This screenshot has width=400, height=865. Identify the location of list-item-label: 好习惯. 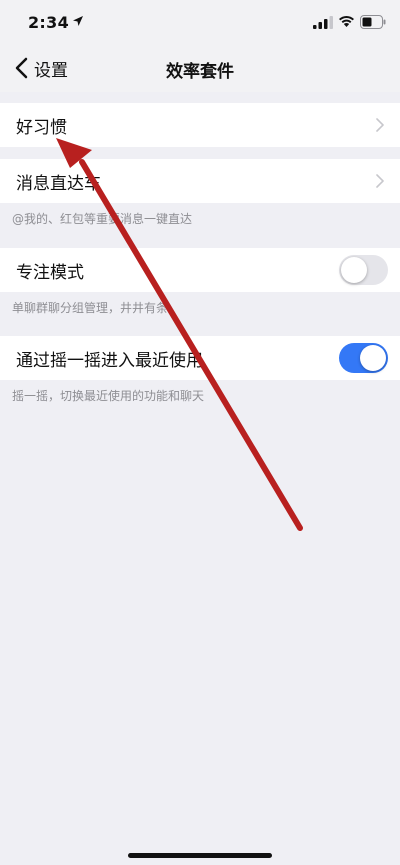
(41, 127).